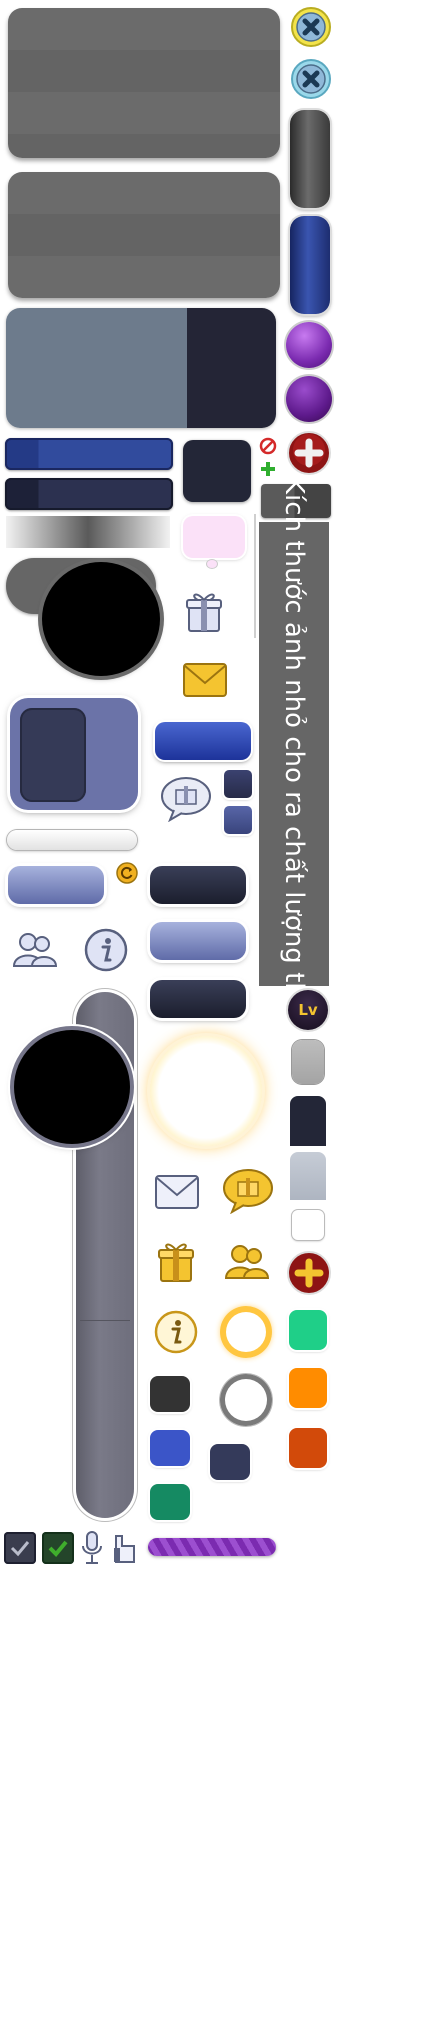 The height and width of the screenshot is (2044, 439). I want to click on gold-plus-button, so click(309, 1273).